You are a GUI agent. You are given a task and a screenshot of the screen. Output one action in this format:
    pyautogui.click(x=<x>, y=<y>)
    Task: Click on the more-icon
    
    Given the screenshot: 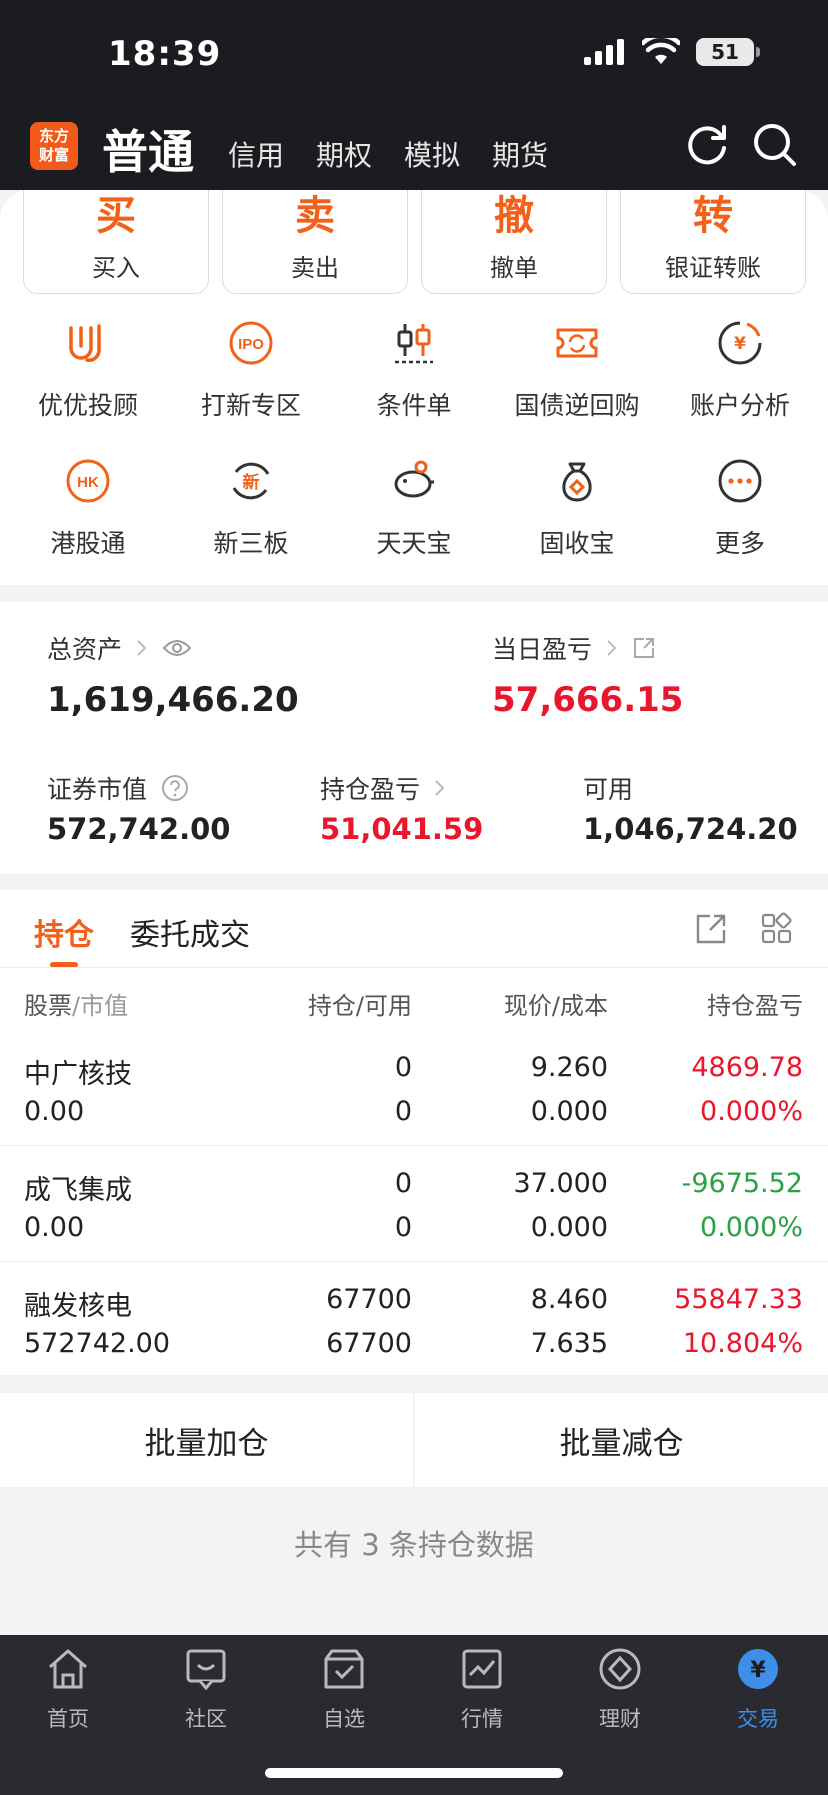 What is the action you would take?
    pyautogui.click(x=740, y=481)
    